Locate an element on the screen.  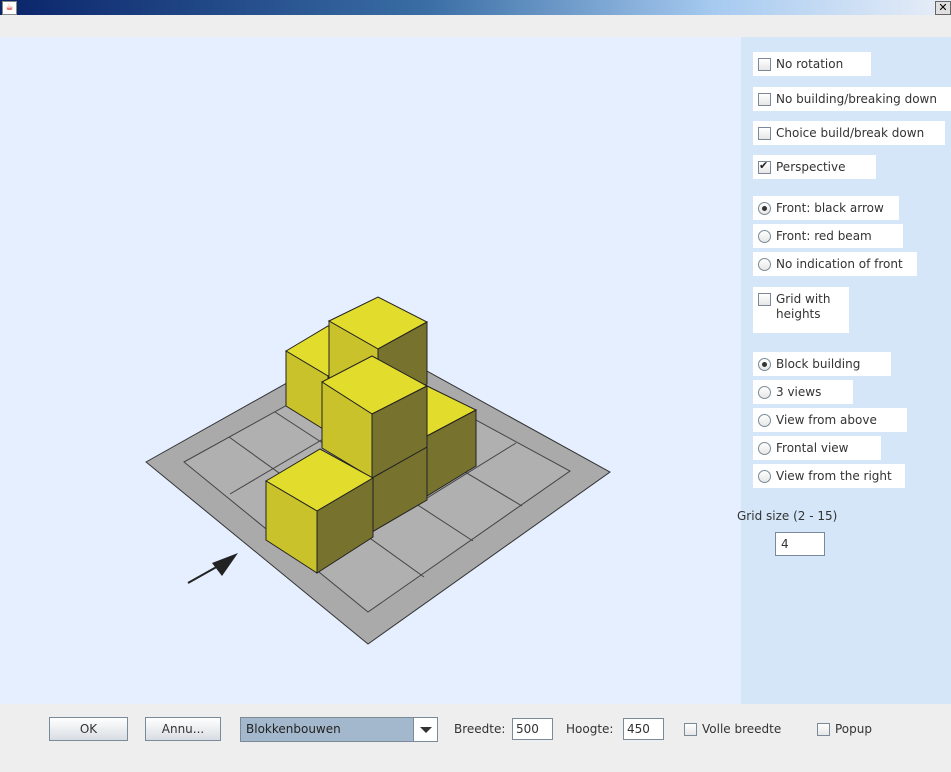
chevron-down-icon is located at coordinates (425, 729).